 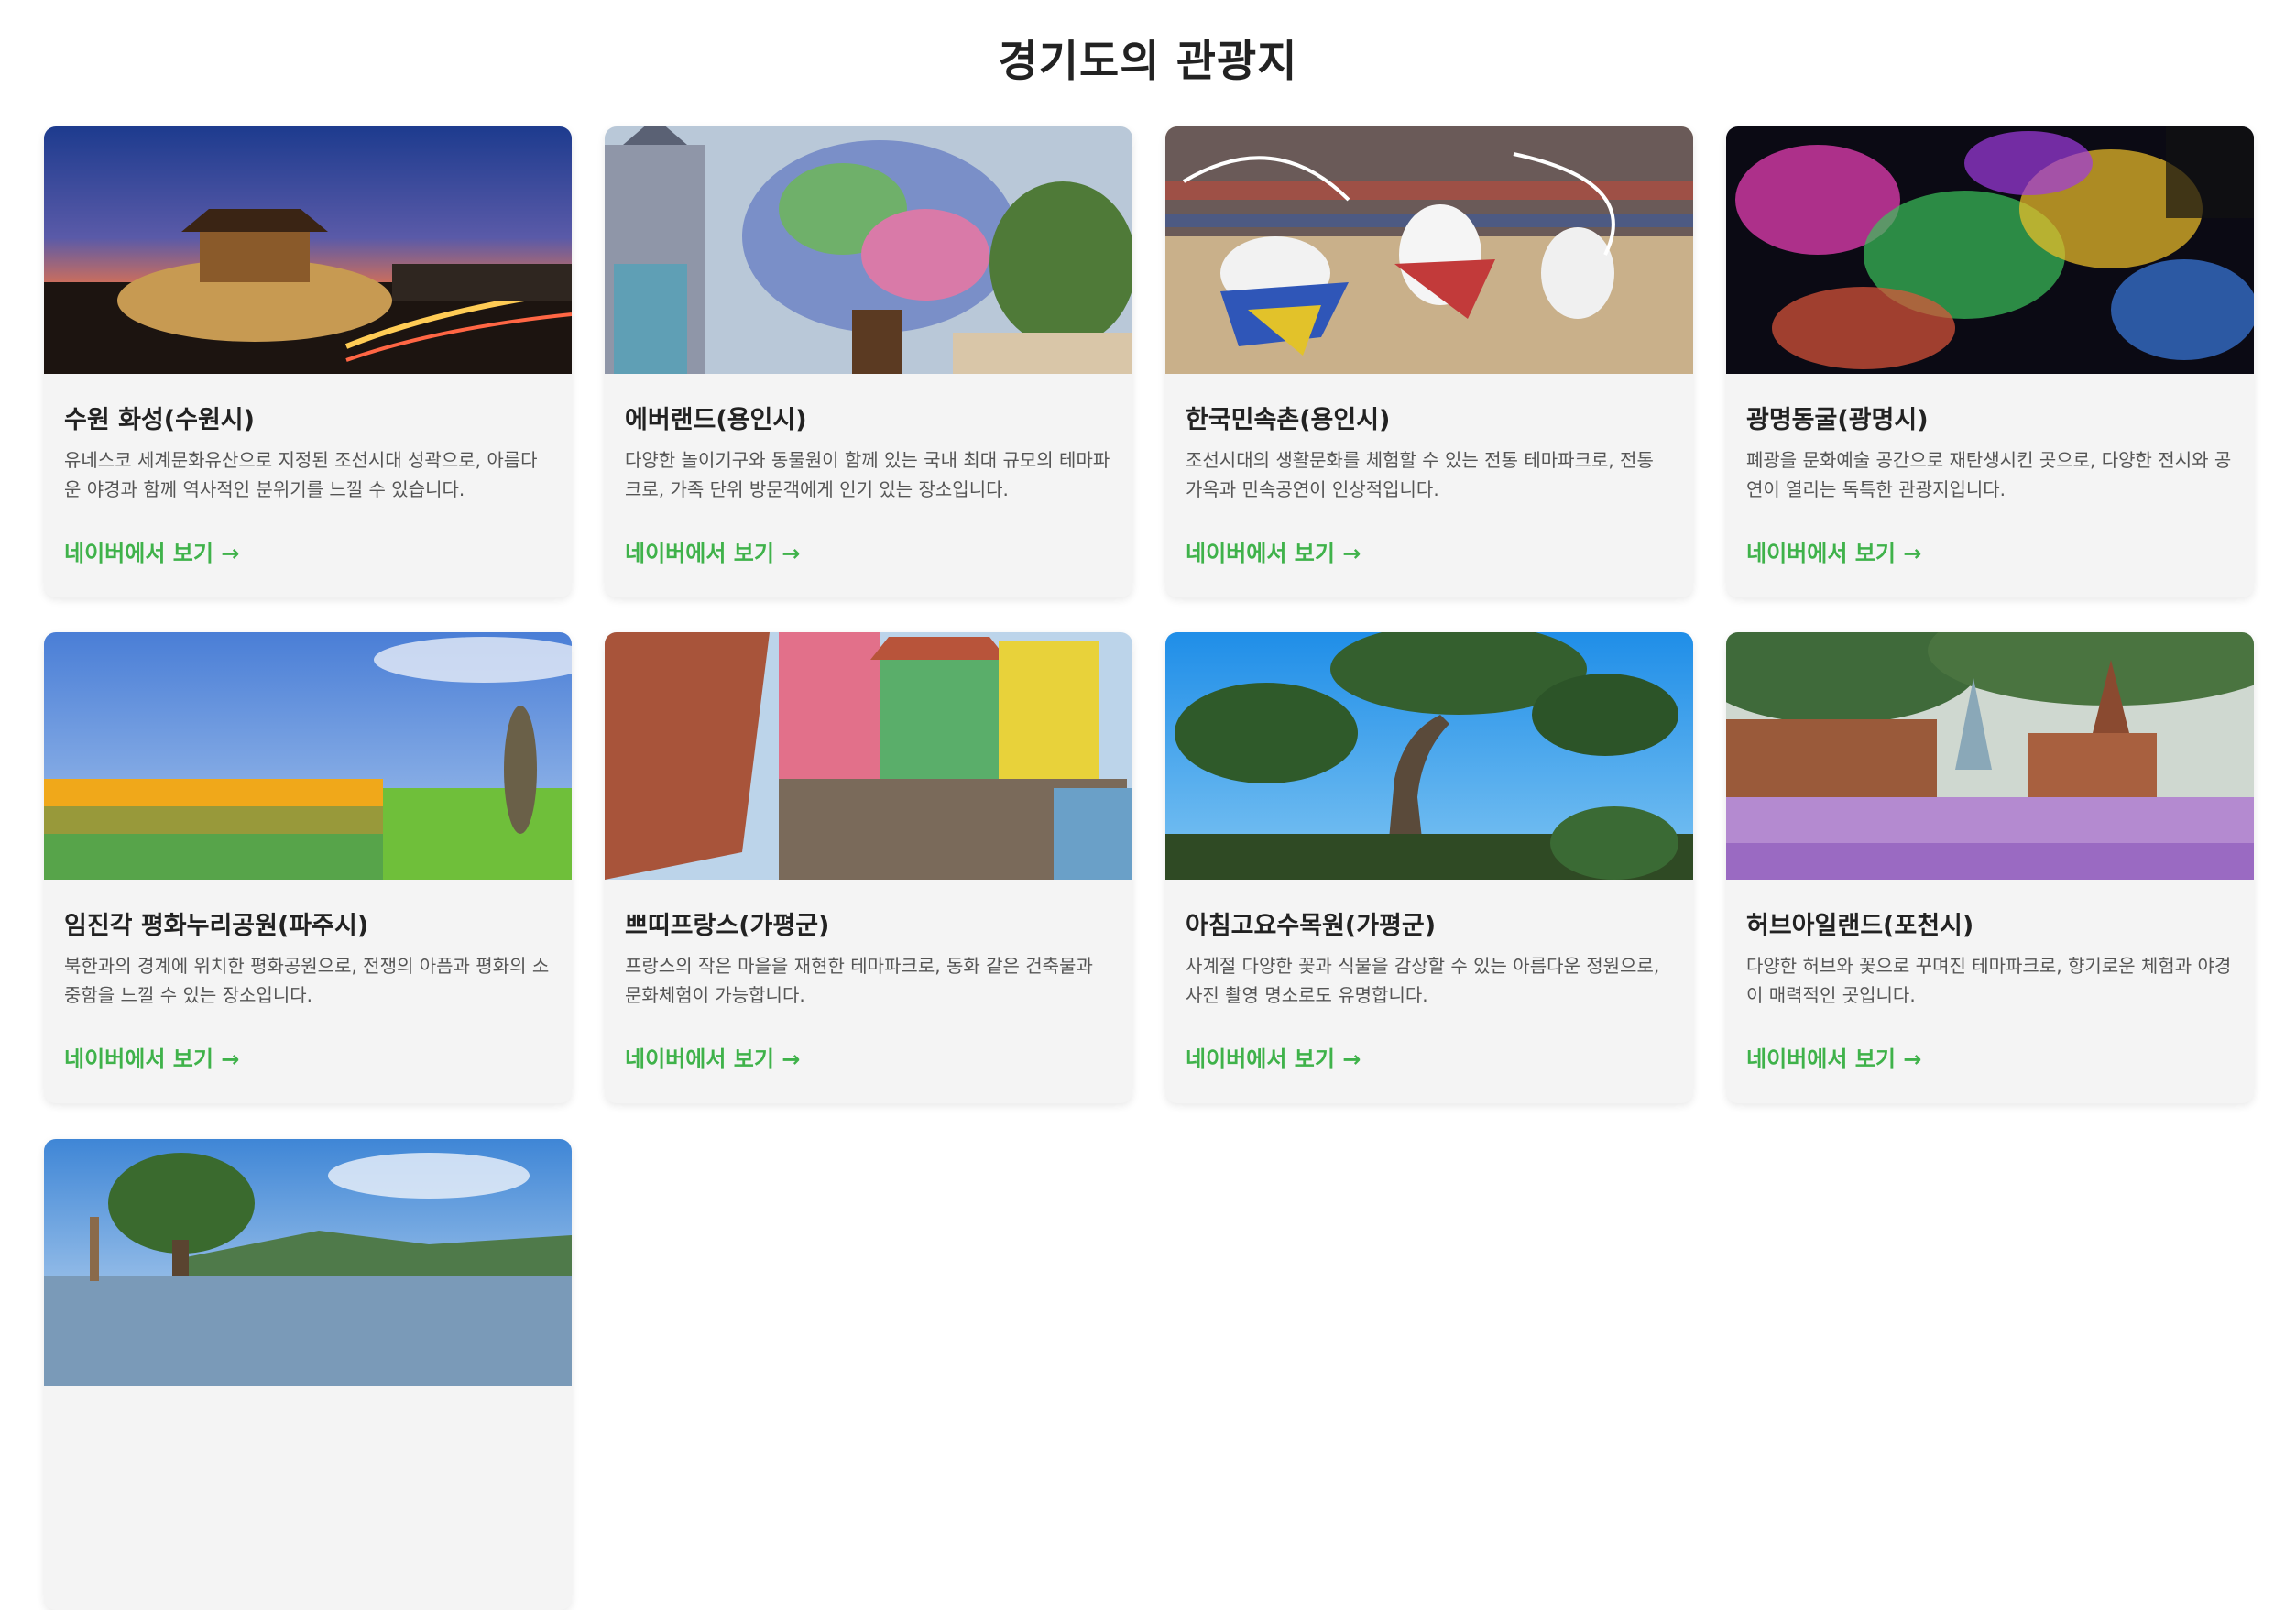 What do you see at coordinates (869, 756) in the screenshot?
I see `colorful-village-photo` at bounding box center [869, 756].